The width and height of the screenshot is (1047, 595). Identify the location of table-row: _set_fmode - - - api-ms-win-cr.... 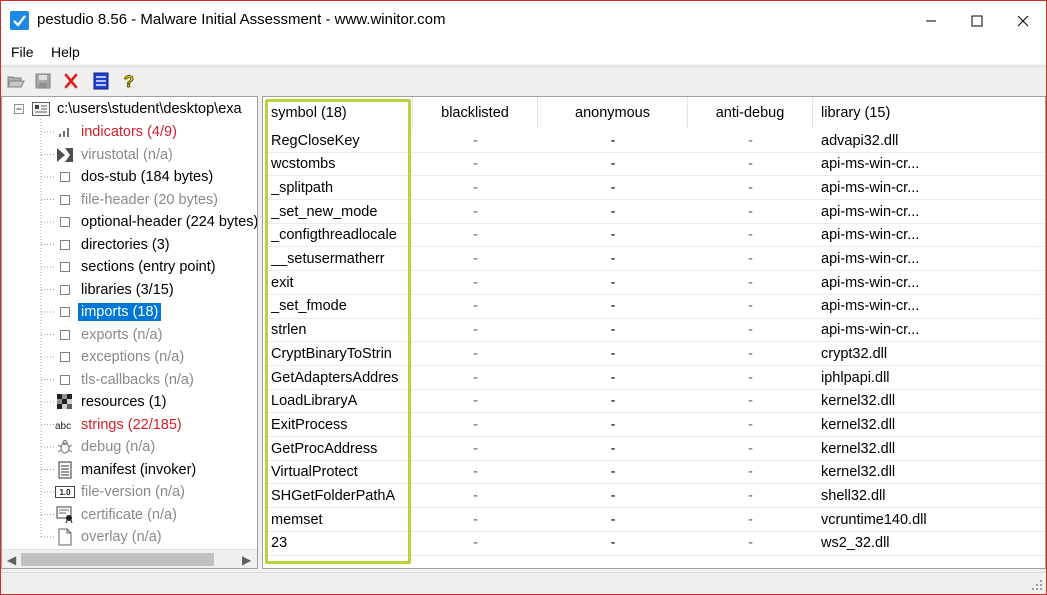
(654, 307).